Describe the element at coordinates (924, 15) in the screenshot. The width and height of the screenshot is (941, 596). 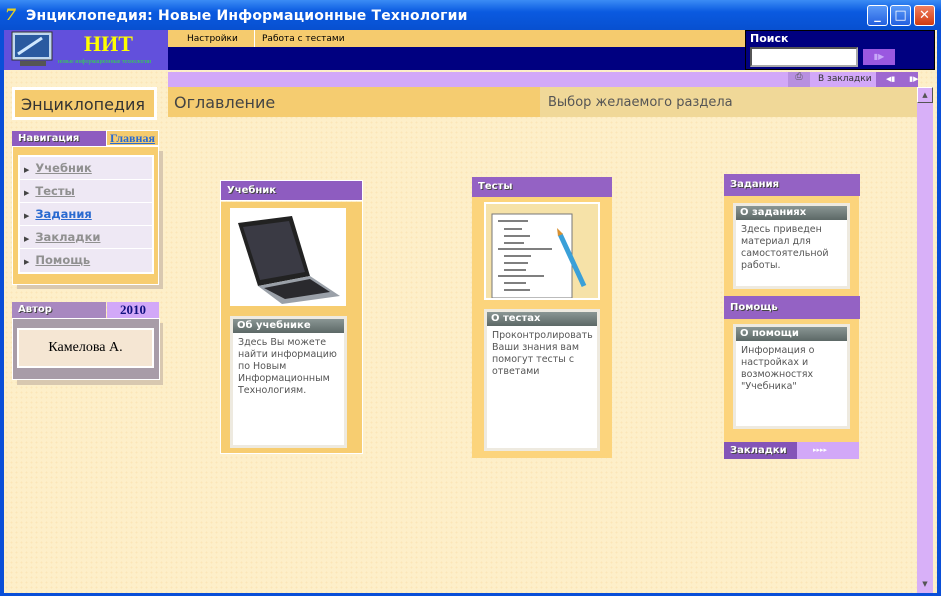
I see `close-button: ✕` at that location.